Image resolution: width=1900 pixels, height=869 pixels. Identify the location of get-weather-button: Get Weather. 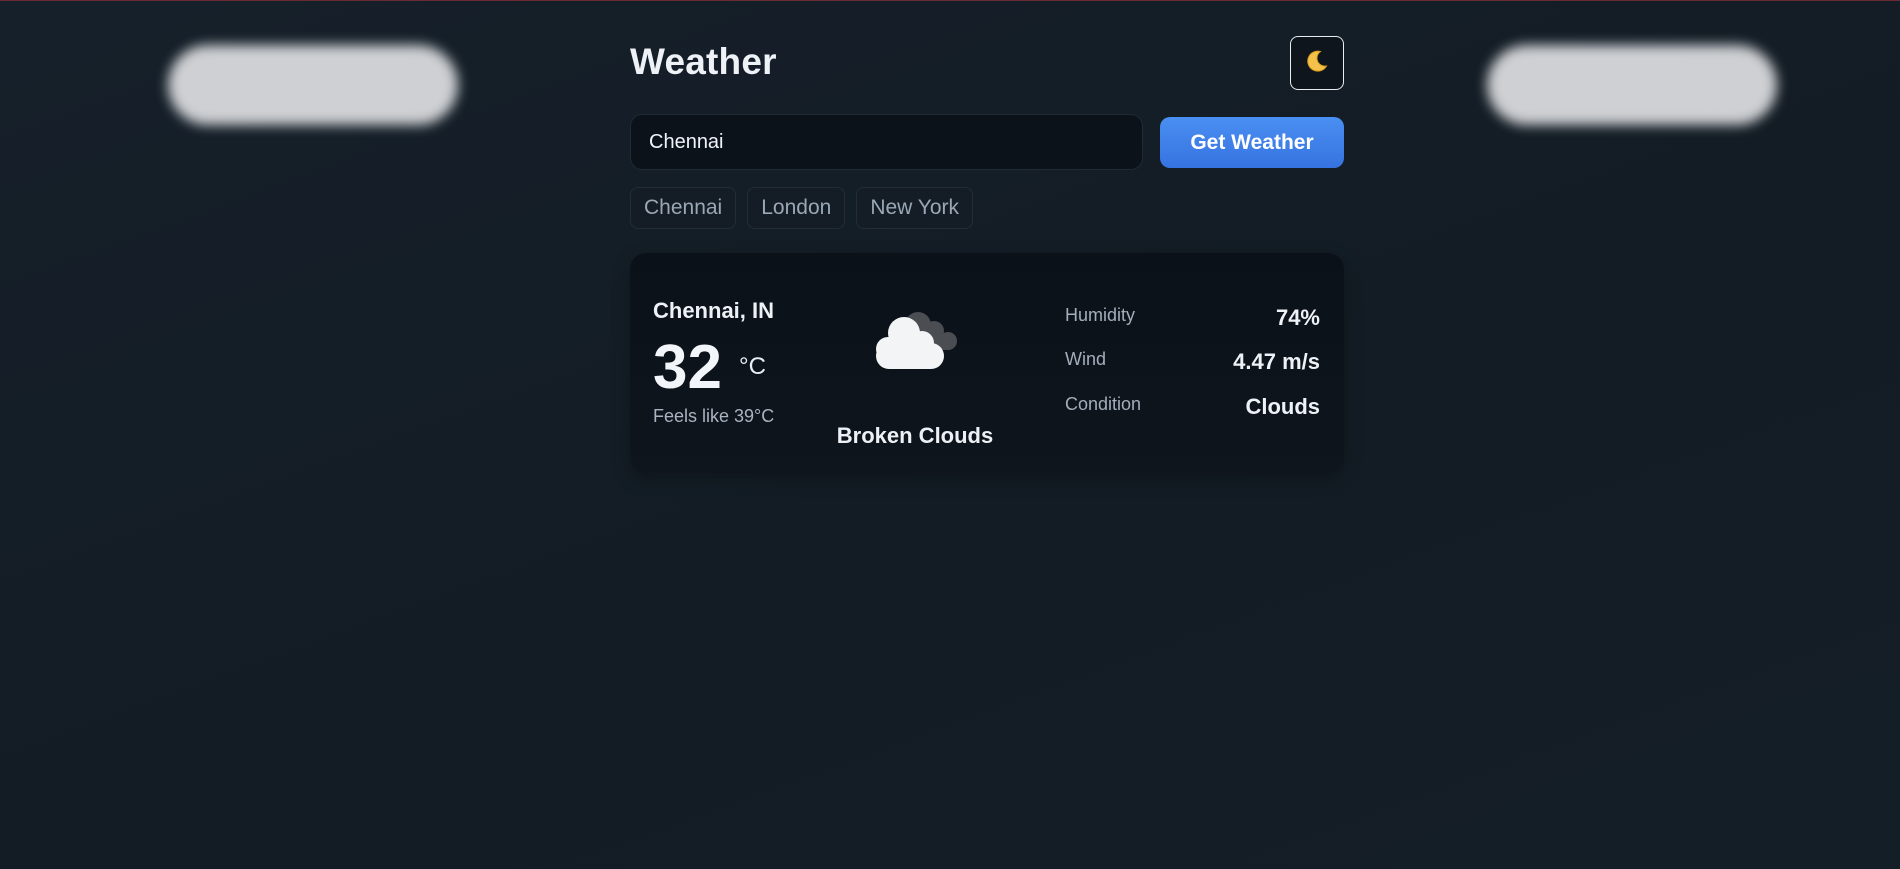
(1252, 142).